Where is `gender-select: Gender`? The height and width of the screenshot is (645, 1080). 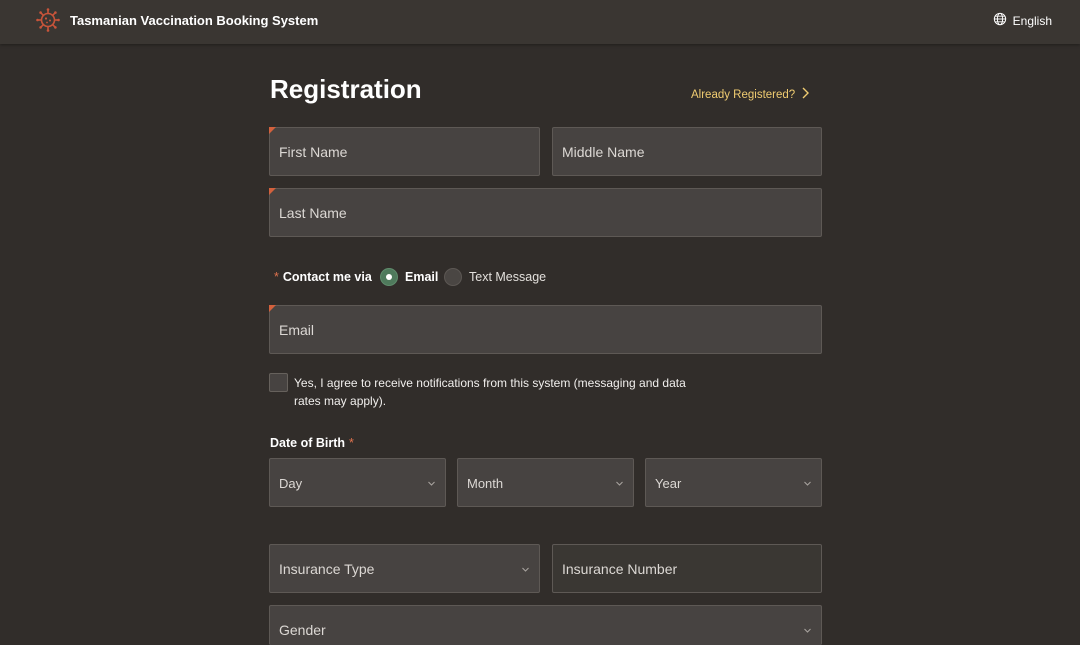 gender-select: Gender is located at coordinates (545, 625).